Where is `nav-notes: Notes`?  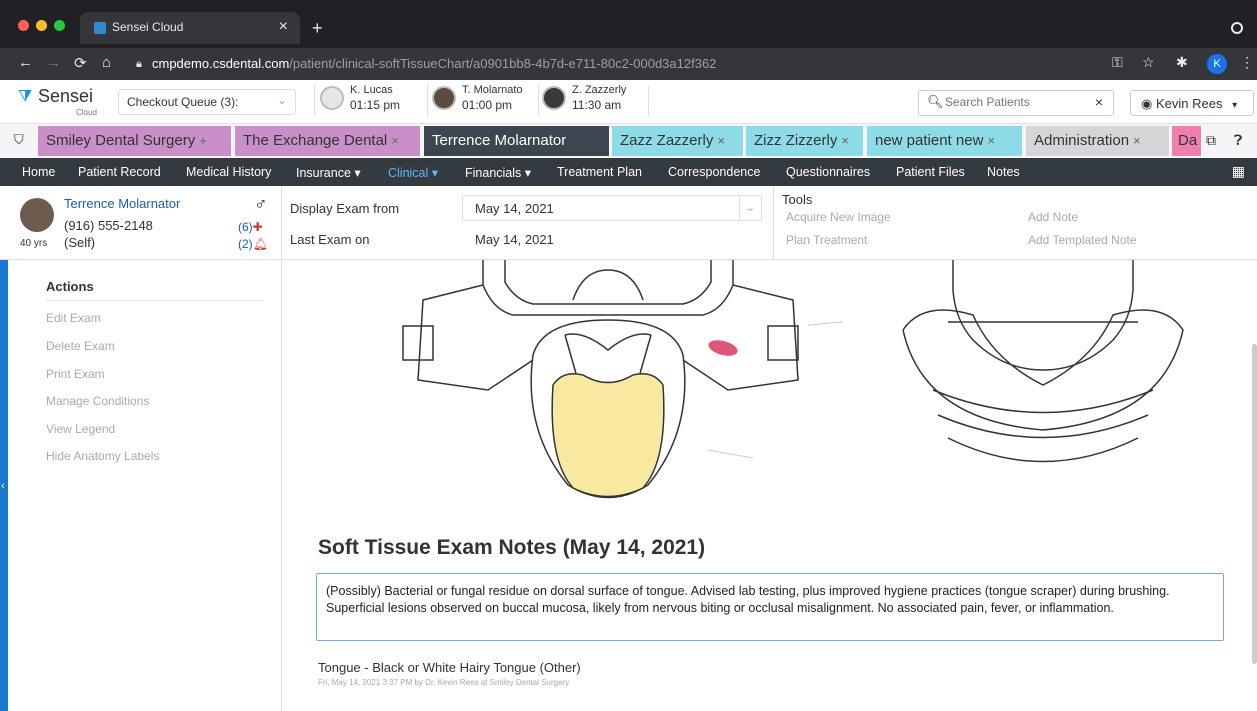
nav-notes: Notes is located at coordinates (1003, 172).